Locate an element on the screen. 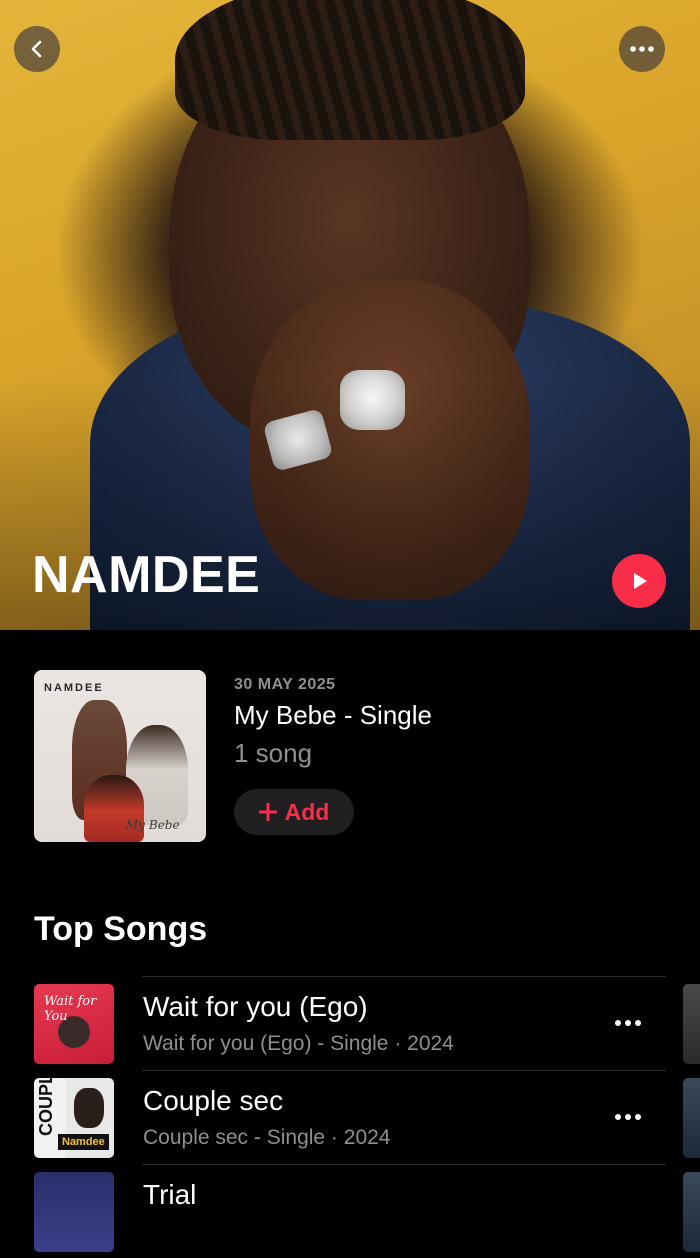  song-artwork: COUPLE Namdee is located at coordinates (74, 1118).